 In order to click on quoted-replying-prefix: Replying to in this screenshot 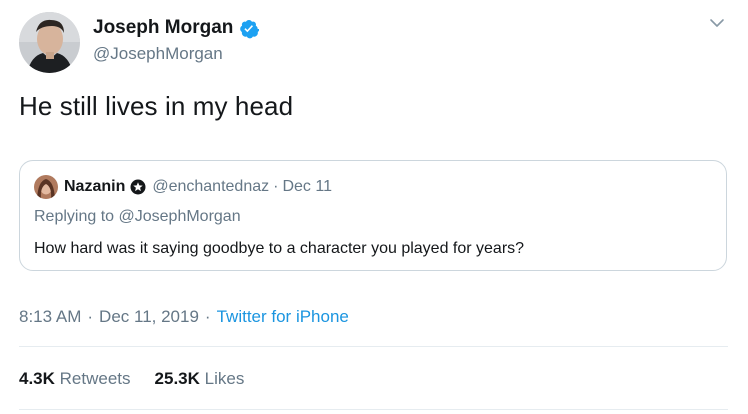, I will do `click(74, 216)`.